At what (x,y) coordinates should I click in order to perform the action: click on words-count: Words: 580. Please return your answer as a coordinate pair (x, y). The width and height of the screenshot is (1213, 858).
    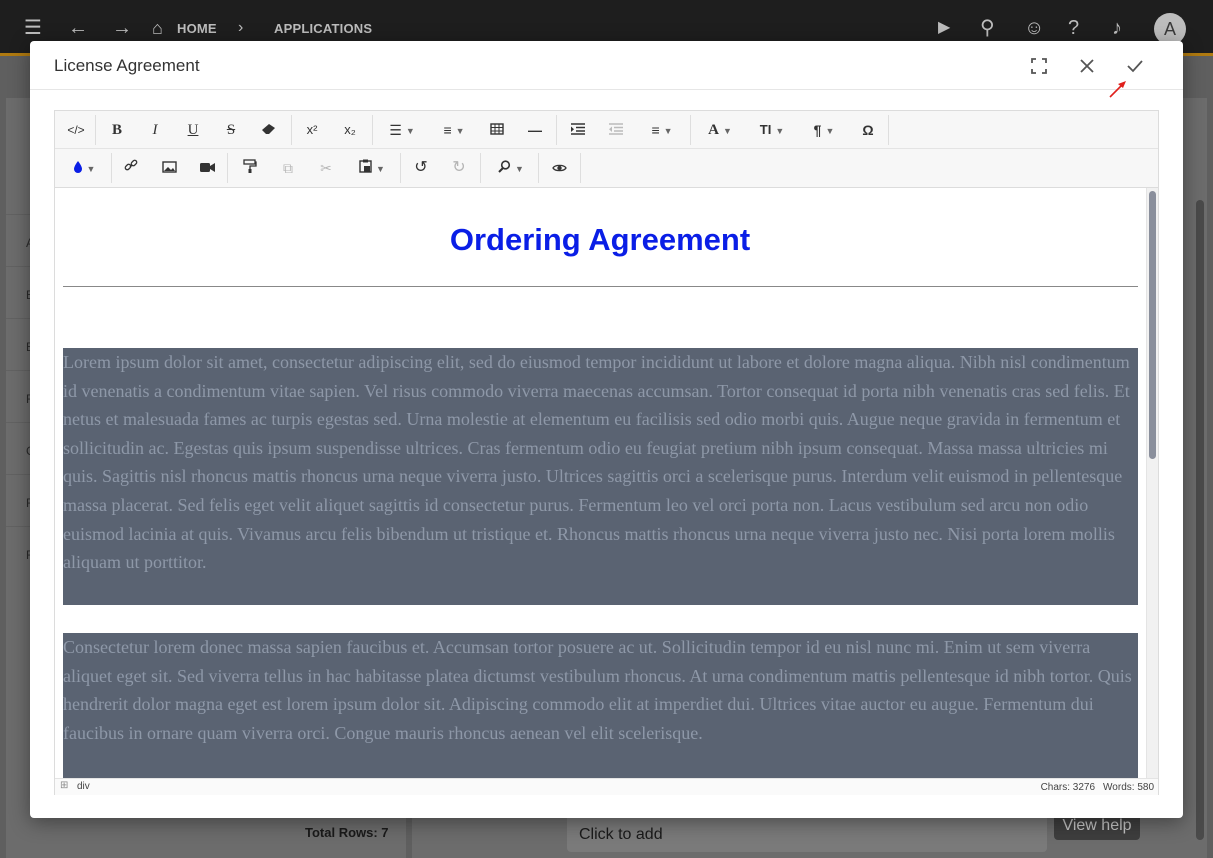
    Looking at the image, I should click on (1128, 787).